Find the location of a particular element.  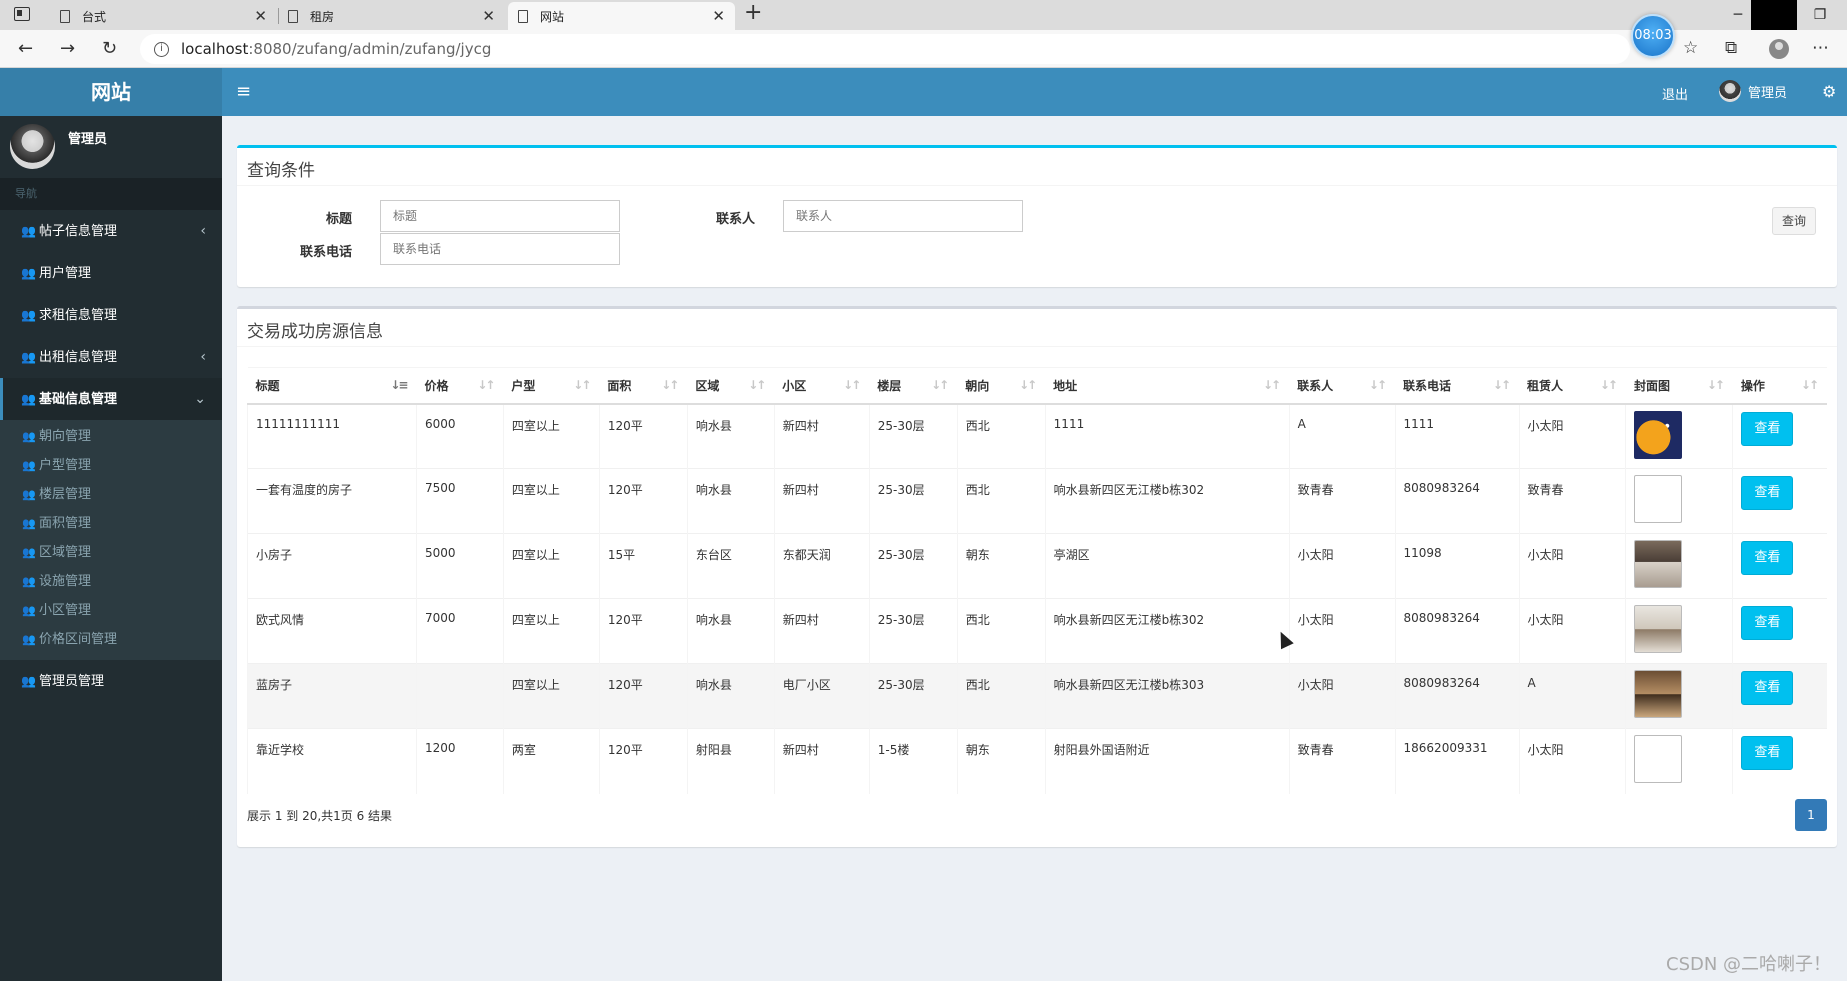

search-button: 查询 is located at coordinates (1794, 221).